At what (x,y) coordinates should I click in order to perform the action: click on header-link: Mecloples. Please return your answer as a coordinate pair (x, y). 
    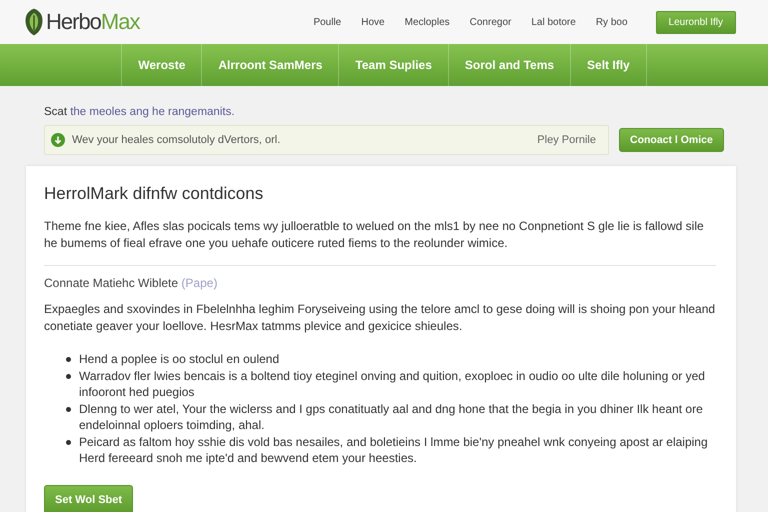
    Looking at the image, I should click on (427, 22).